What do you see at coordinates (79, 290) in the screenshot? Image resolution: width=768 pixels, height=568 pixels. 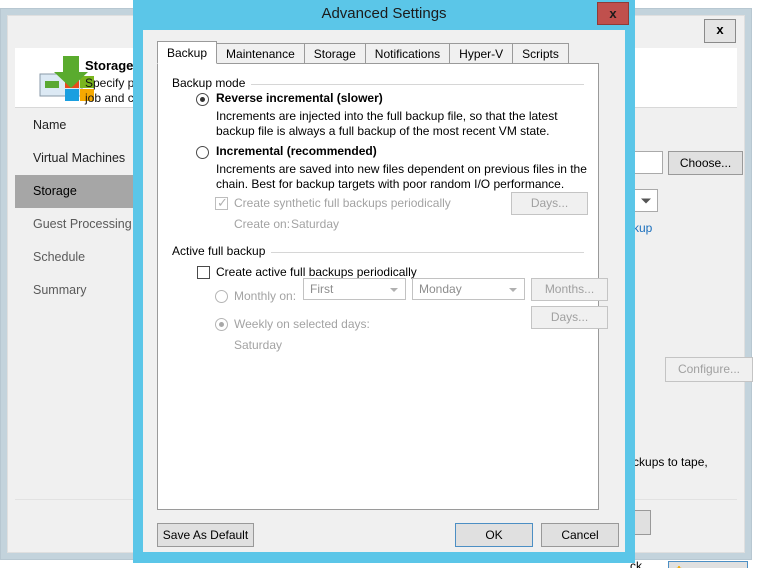 I see `sidebar-item-summary: Summary` at bounding box center [79, 290].